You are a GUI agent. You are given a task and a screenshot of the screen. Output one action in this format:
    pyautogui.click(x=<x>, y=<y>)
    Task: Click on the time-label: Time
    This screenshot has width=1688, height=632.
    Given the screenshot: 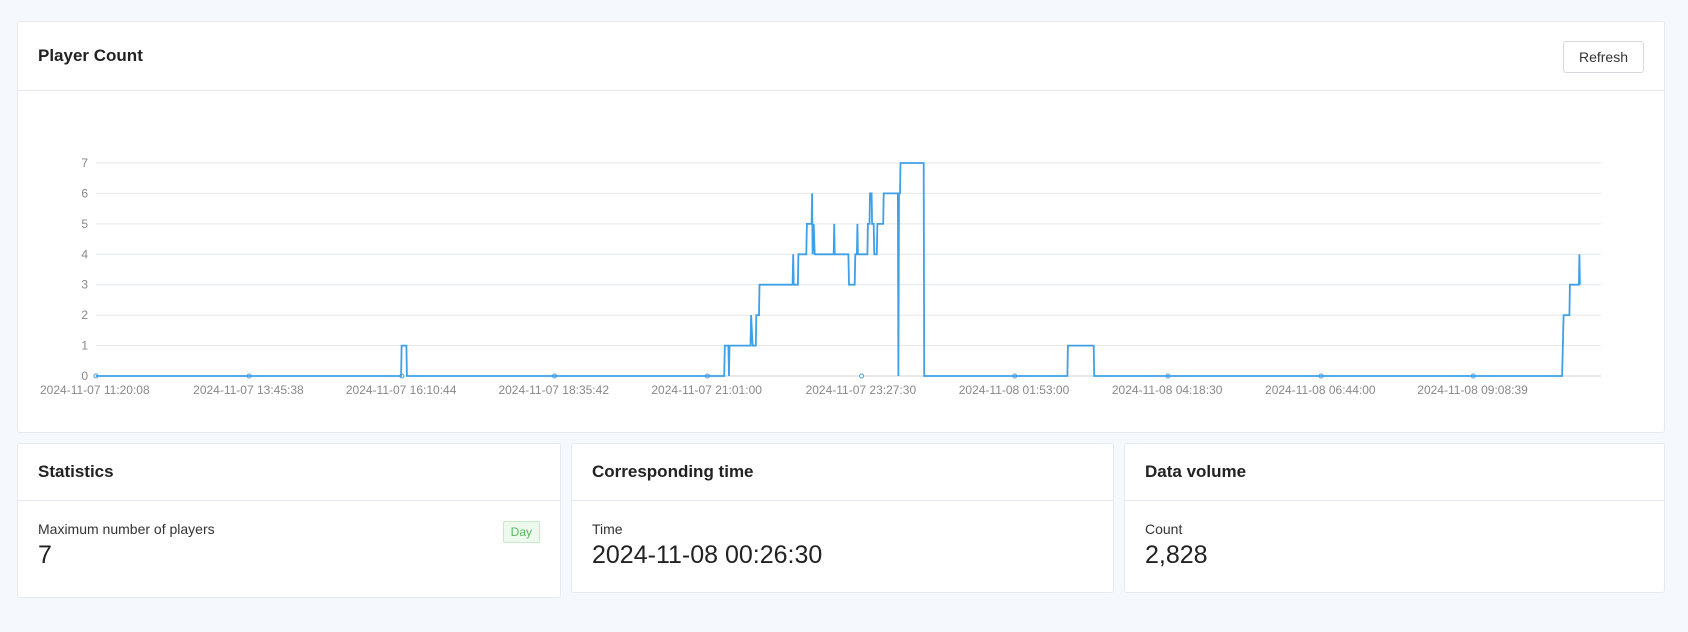 What is the action you would take?
    pyautogui.click(x=607, y=529)
    